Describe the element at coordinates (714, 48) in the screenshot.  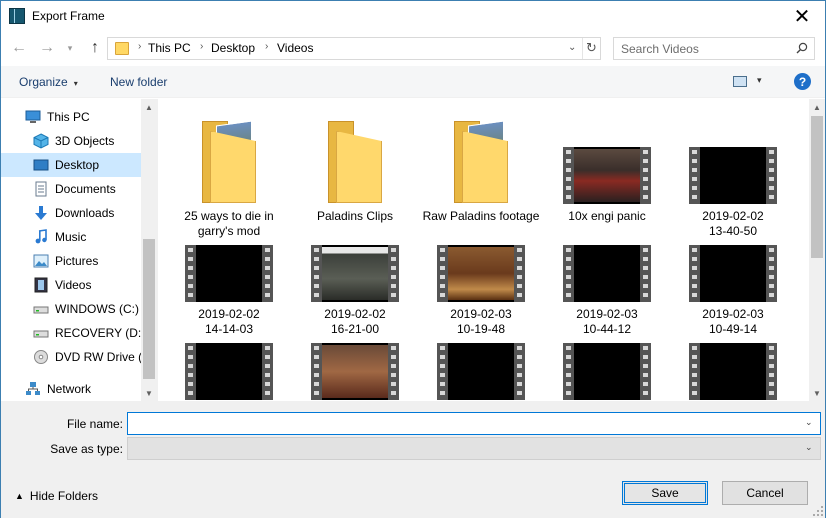
I see `search-box: Search Videos` at that location.